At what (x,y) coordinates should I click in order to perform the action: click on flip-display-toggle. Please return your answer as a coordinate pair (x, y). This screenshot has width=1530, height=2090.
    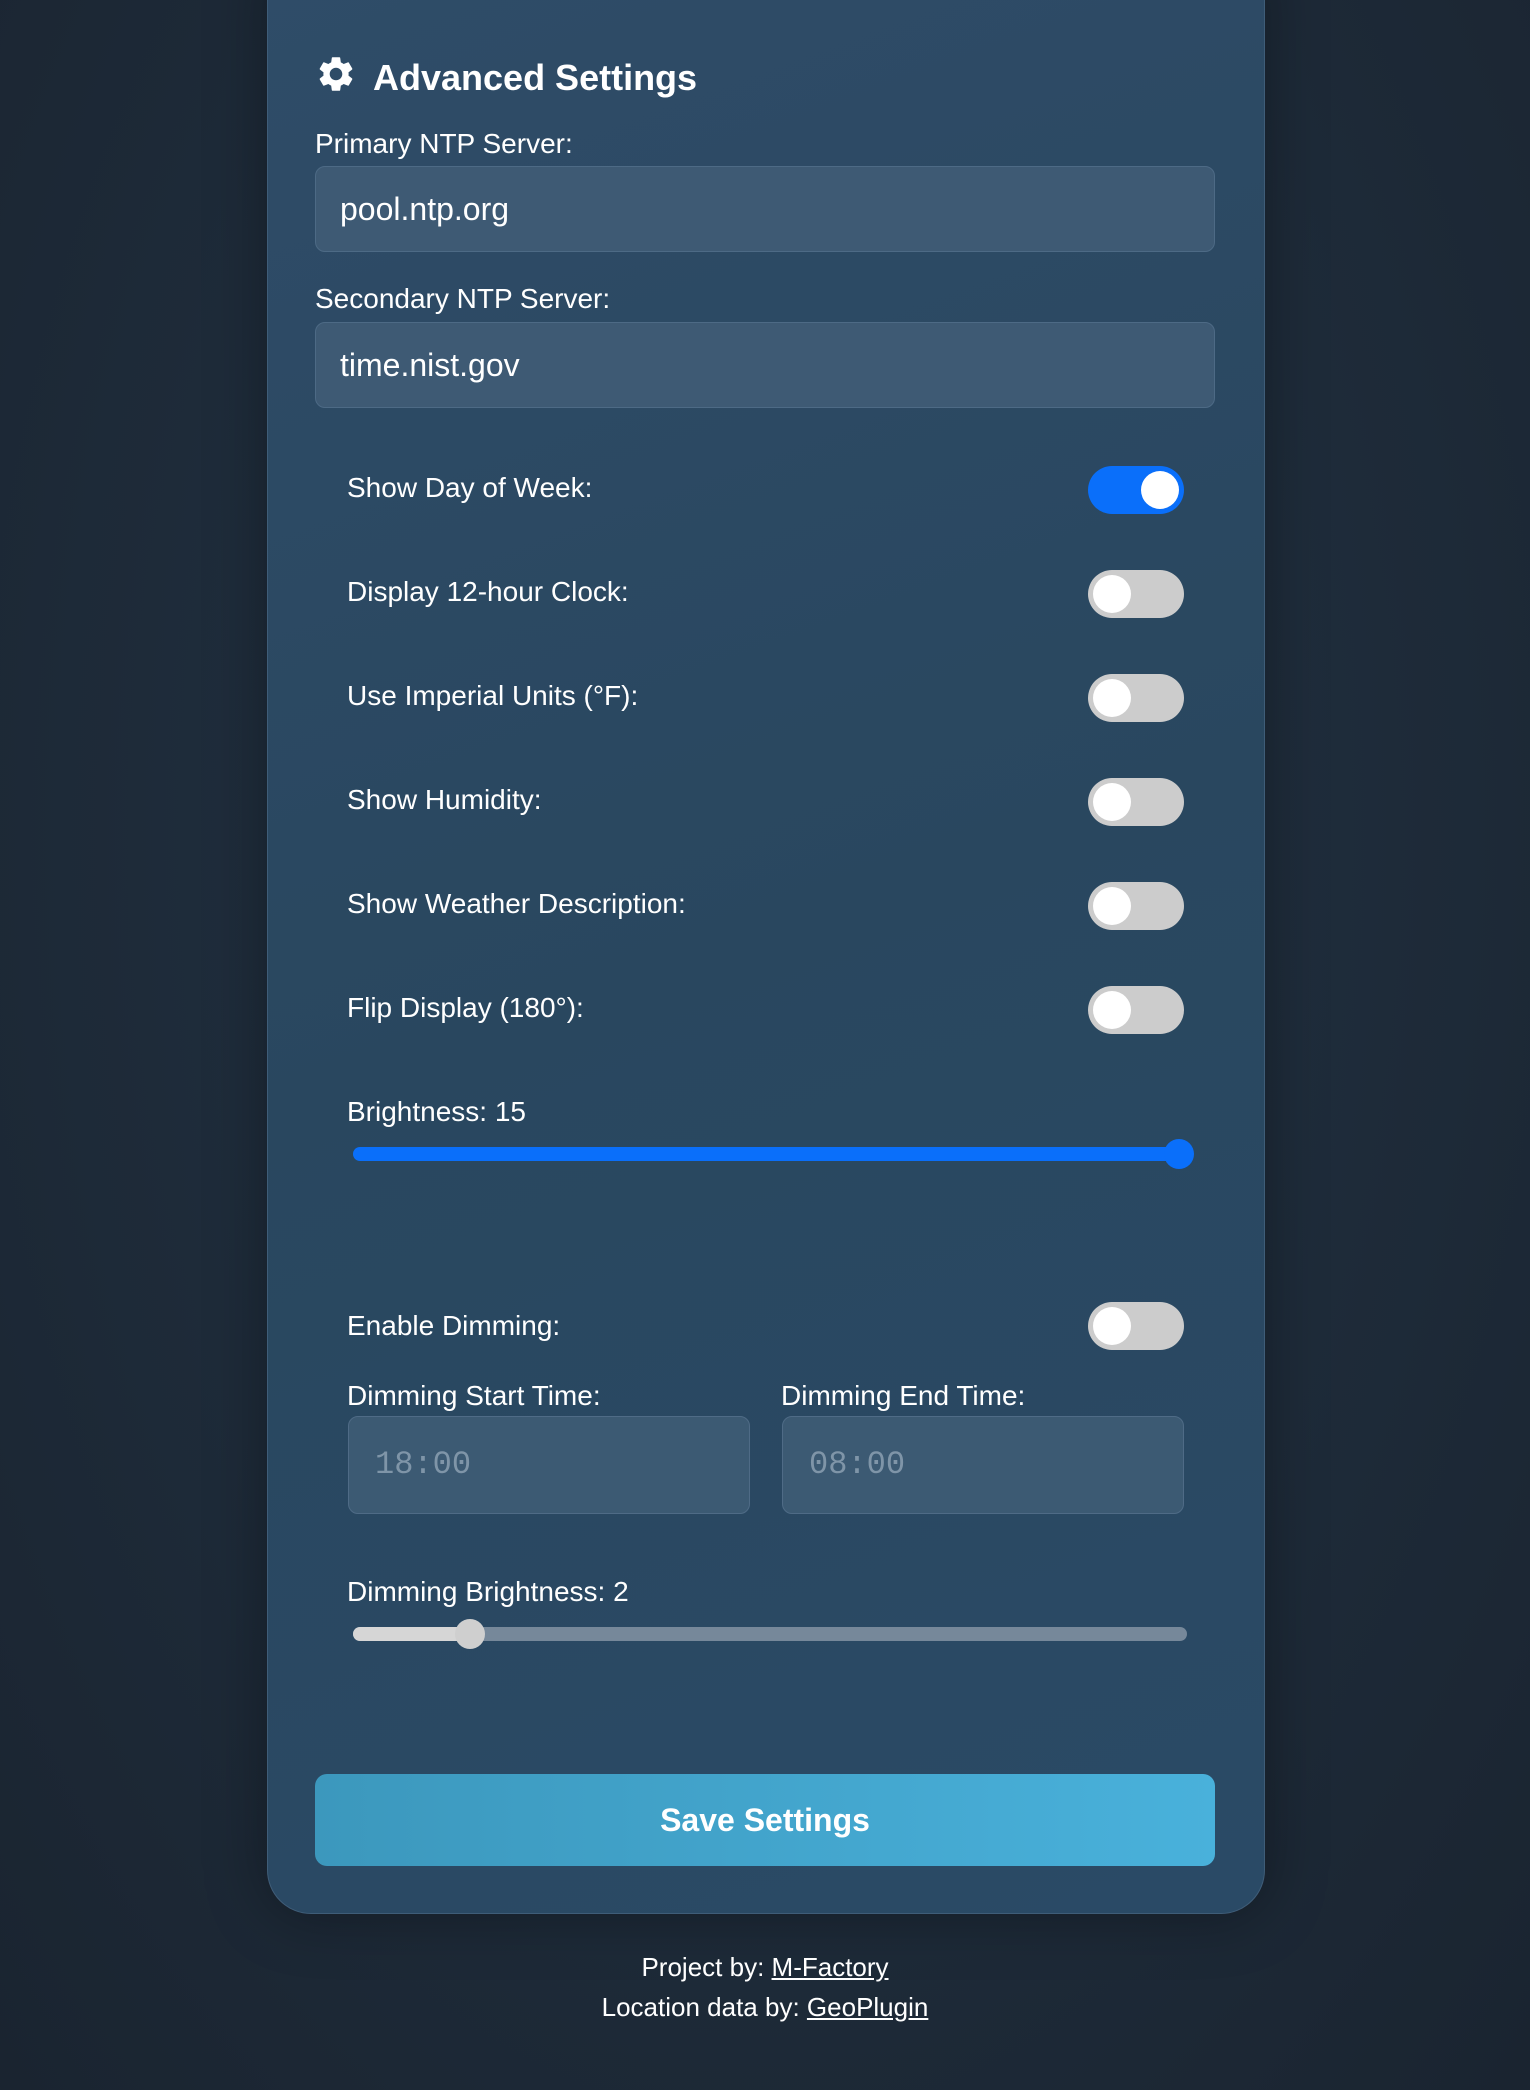
    Looking at the image, I should click on (1136, 1010).